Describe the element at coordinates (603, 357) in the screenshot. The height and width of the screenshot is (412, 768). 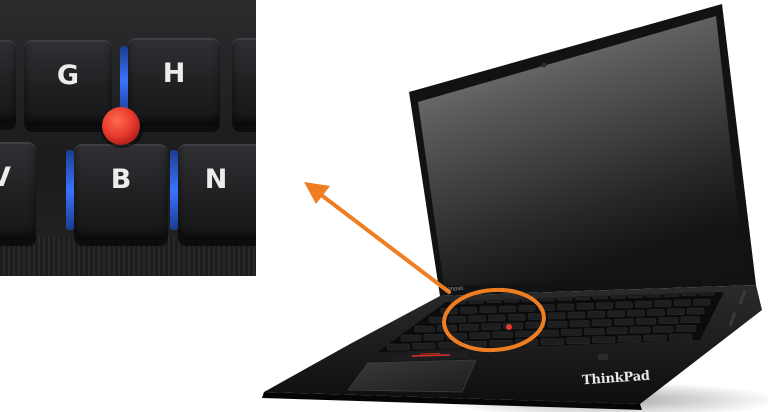
I see `fingerprint-reader` at that location.